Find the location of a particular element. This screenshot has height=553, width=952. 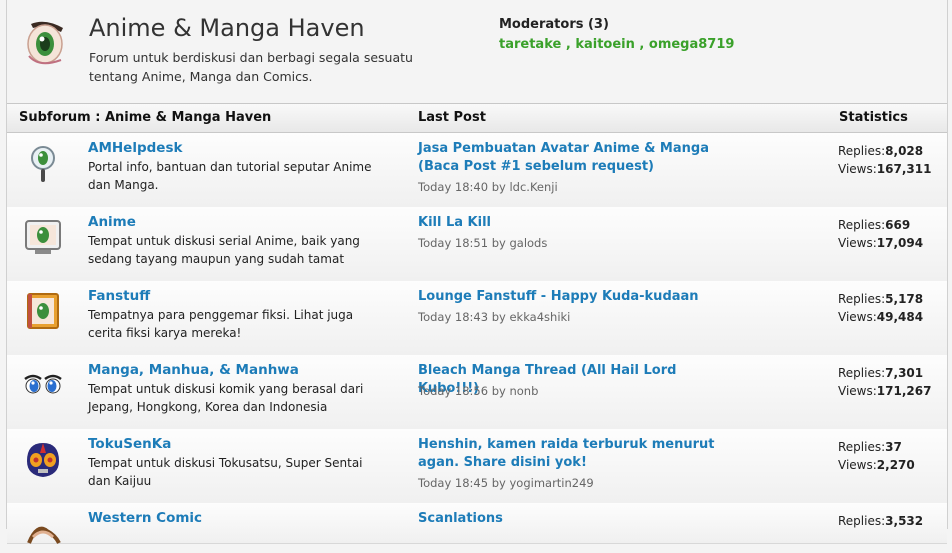

moderator-link: taretake is located at coordinates (530, 44).